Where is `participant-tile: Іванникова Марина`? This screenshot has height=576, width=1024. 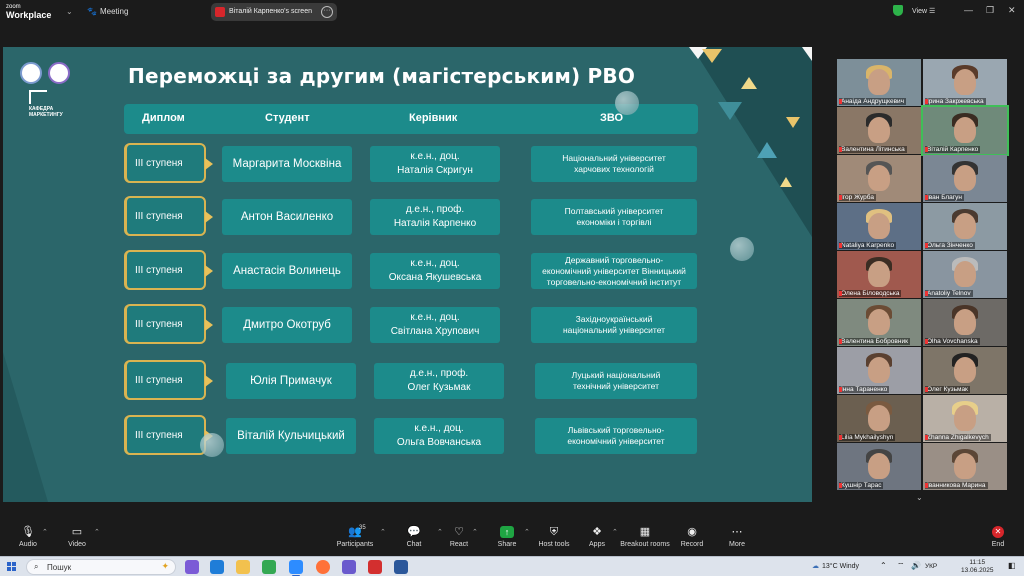
participant-tile: Іванникова Марина is located at coordinates (965, 466).